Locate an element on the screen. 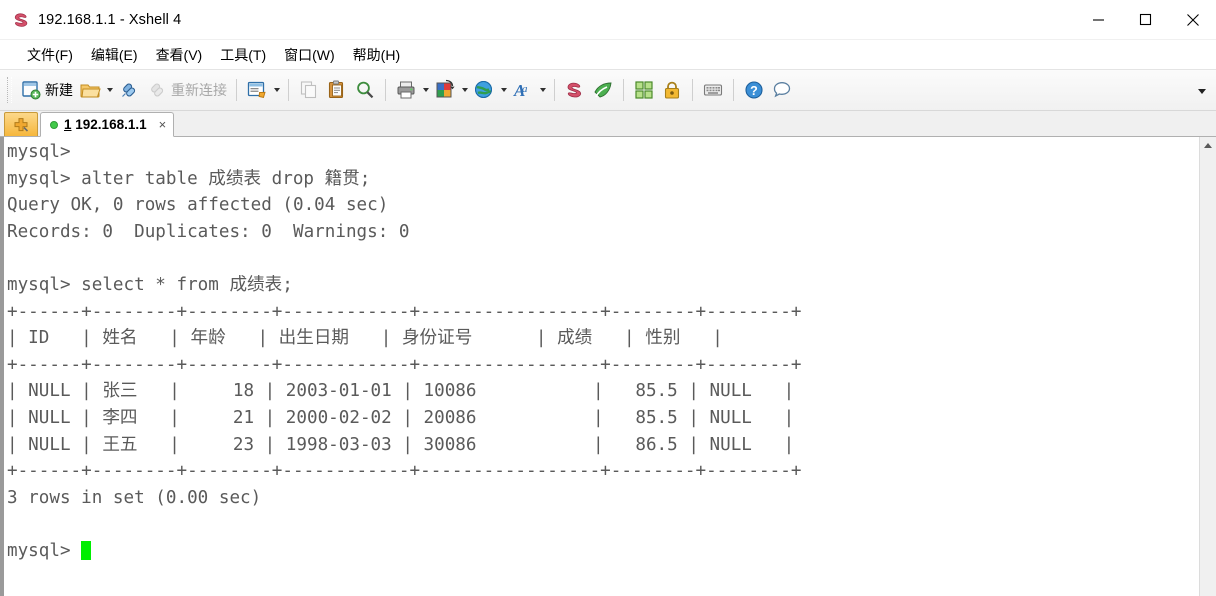  toolbar: 新建 重新连接 A a ? is located at coordinates (608, 90).